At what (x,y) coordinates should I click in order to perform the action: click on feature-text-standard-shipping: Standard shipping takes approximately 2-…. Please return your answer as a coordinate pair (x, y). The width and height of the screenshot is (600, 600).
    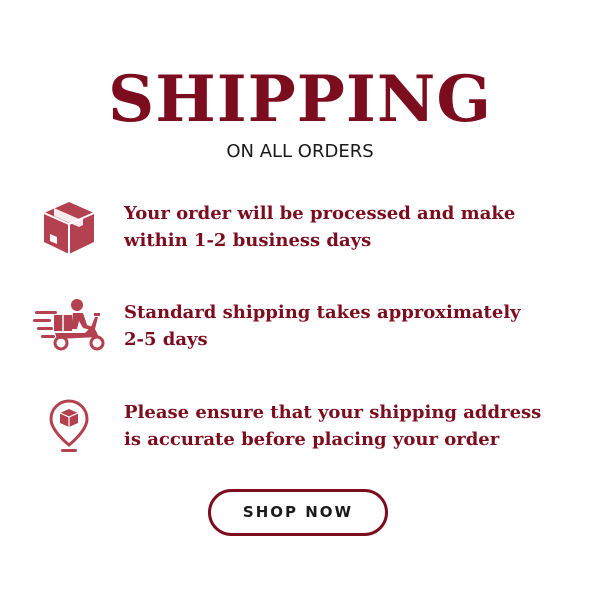
    Looking at the image, I should click on (344, 326).